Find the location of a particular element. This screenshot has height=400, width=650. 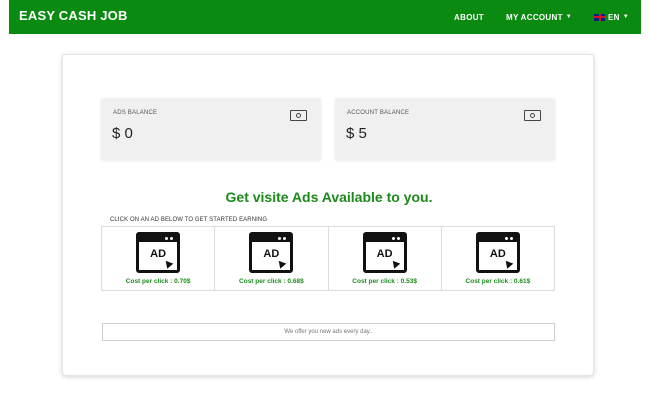

account-balance-value: $ 5 is located at coordinates (356, 133).